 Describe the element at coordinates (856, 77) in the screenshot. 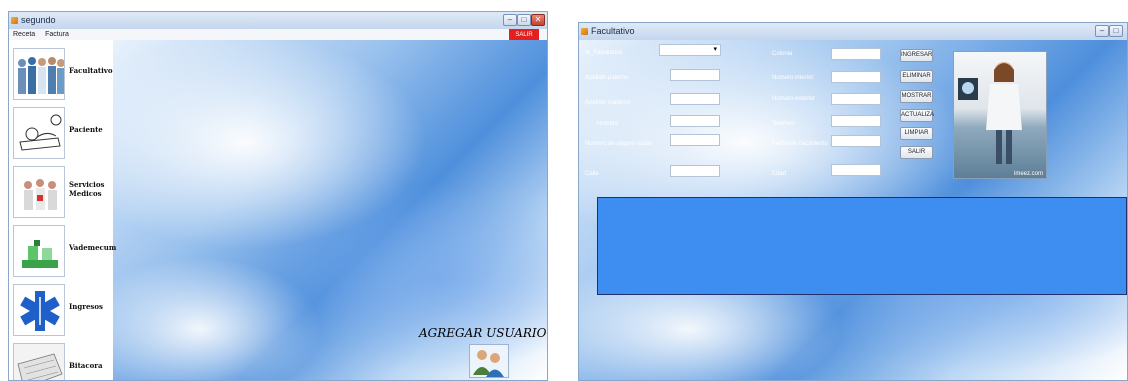

I see `numero-interior-field` at that location.